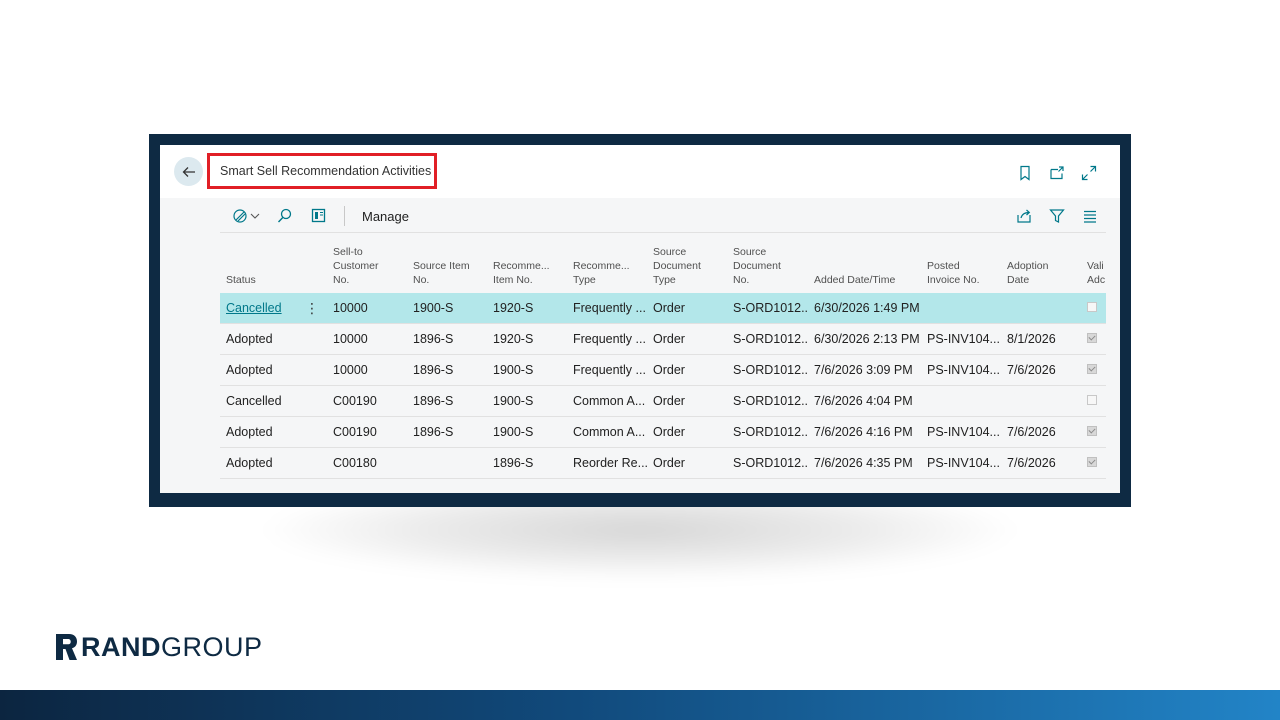  I want to click on arrow-left-icon, so click(188, 171).